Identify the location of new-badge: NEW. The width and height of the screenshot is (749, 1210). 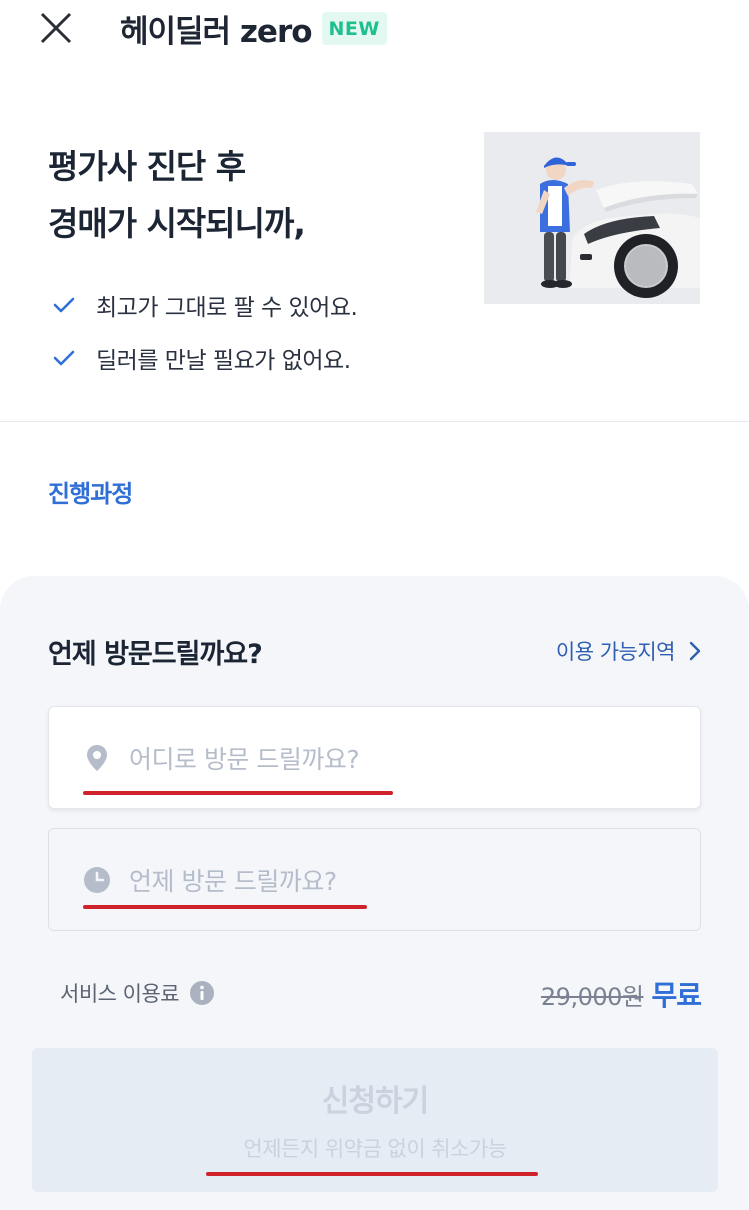
(354, 28).